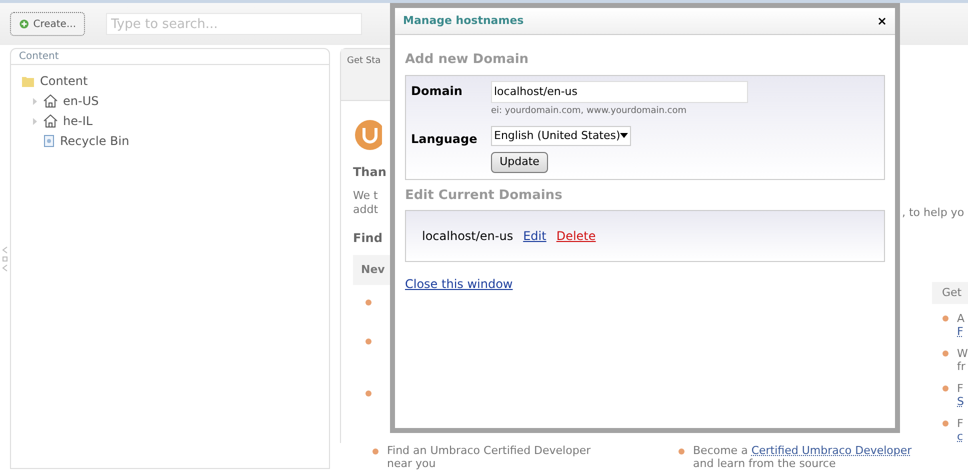 The height and width of the screenshot is (472, 968). I want to click on close-button: ×, so click(881, 21).